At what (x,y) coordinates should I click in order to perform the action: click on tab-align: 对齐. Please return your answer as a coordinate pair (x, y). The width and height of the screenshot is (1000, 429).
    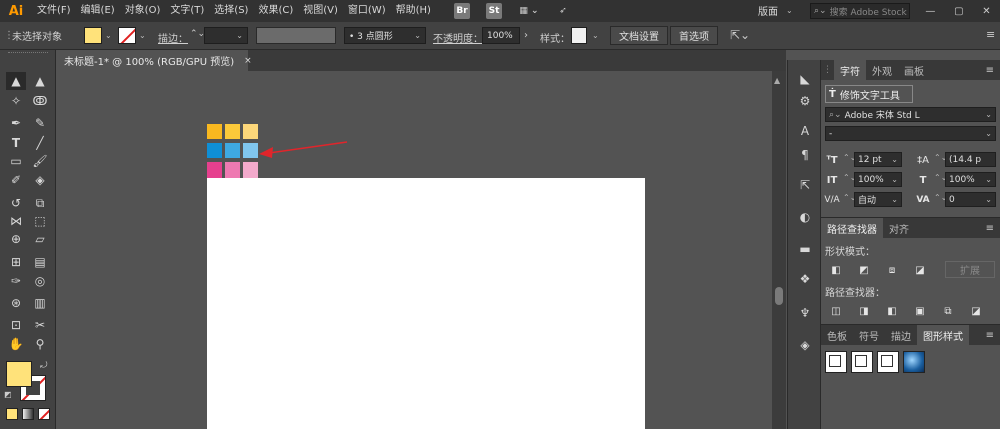
    Looking at the image, I should click on (899, 228).